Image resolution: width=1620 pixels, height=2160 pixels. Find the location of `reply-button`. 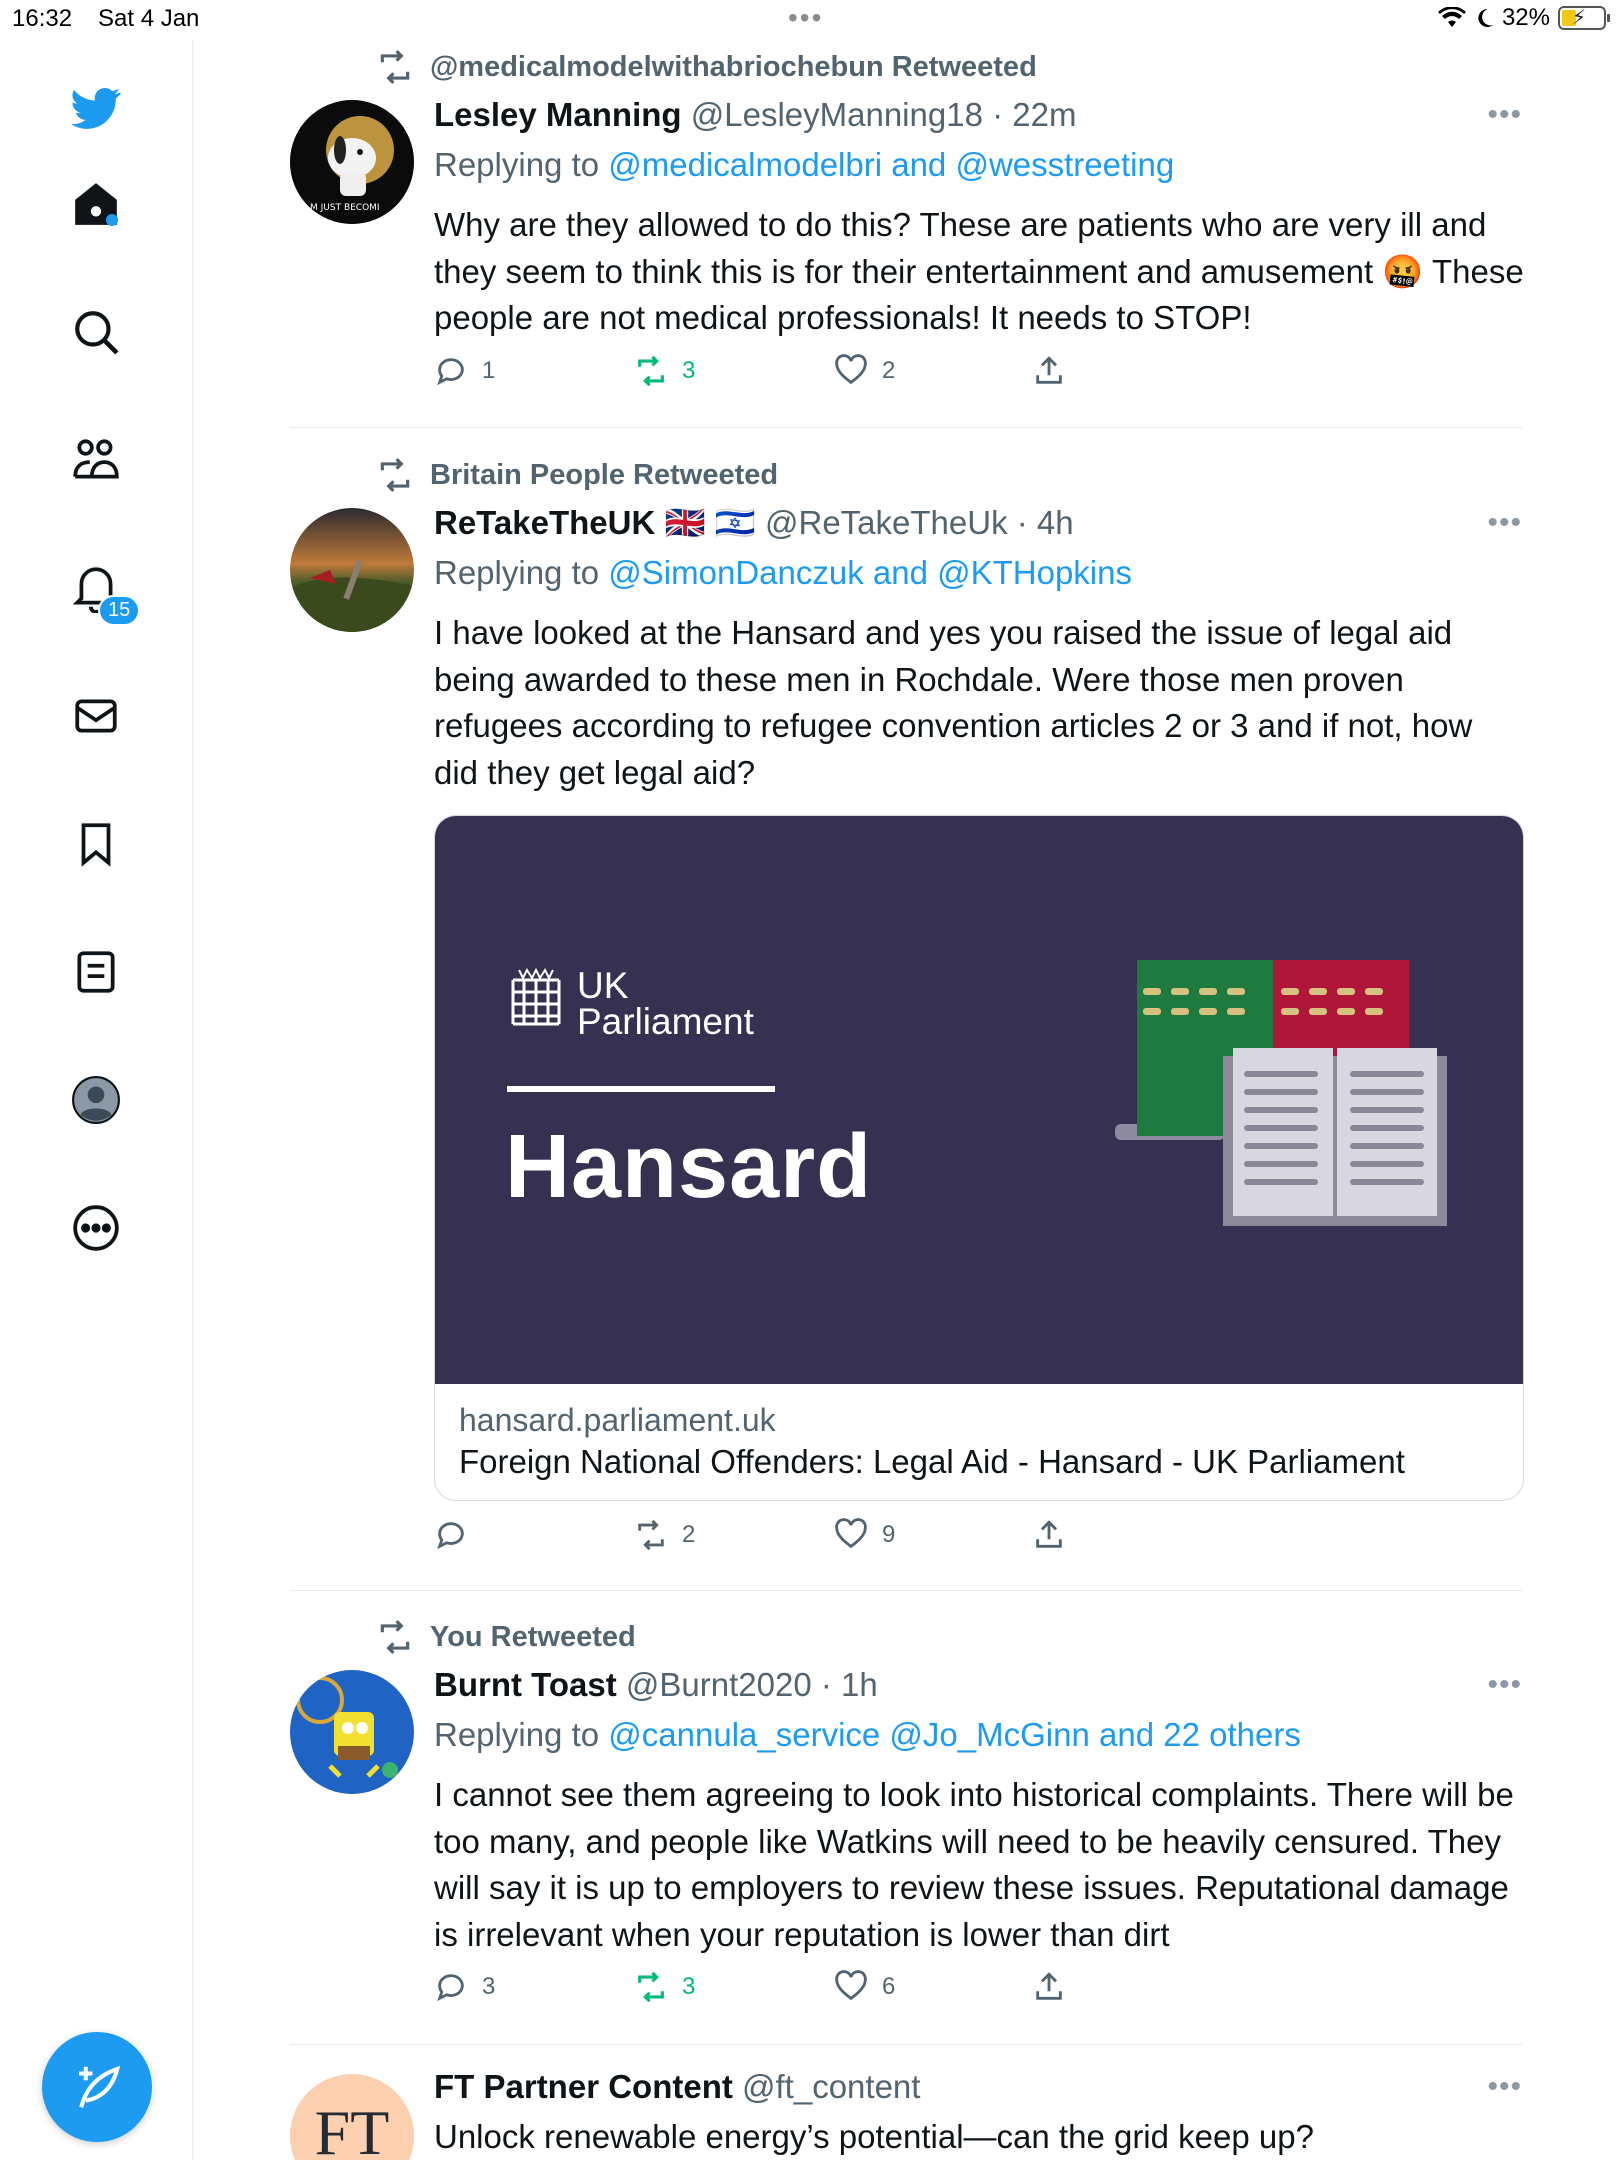

reply-button is located at coordinates (458, 1535).